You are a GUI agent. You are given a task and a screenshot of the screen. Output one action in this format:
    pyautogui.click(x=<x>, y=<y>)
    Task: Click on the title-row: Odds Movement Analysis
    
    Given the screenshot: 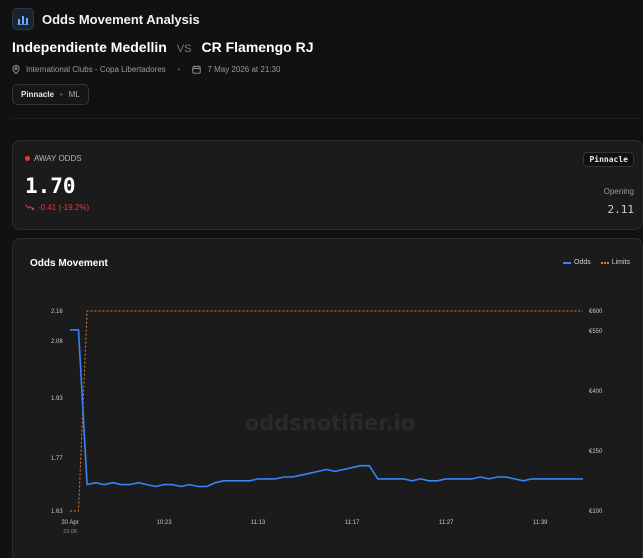 What is the action you would take?
    pyautogui.click(x=321, y=19)
    